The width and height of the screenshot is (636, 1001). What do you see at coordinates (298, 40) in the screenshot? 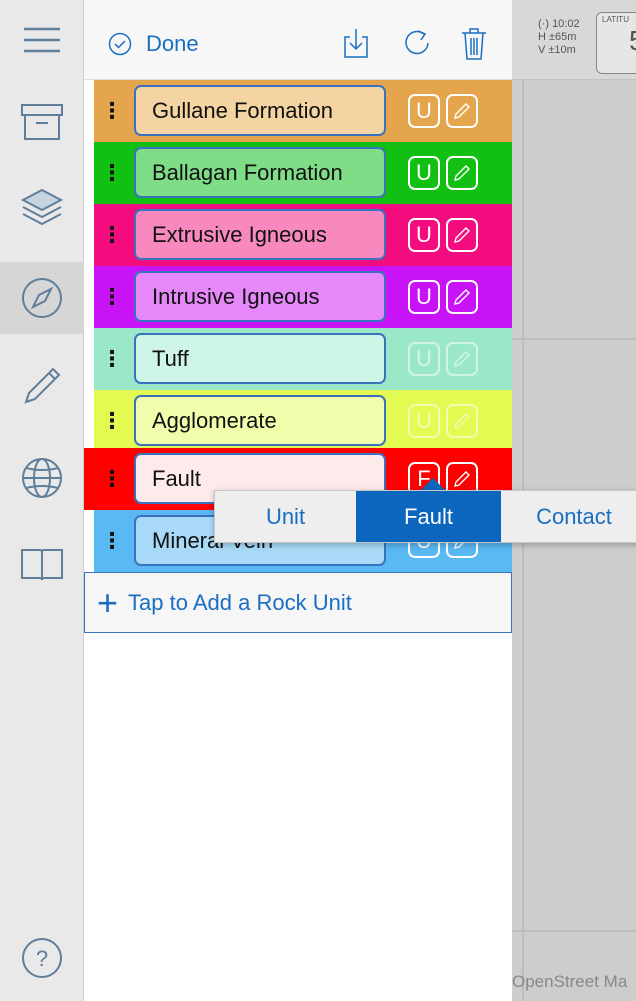
I see `panel-toolbar: Done` at bounding box center [298, 40].